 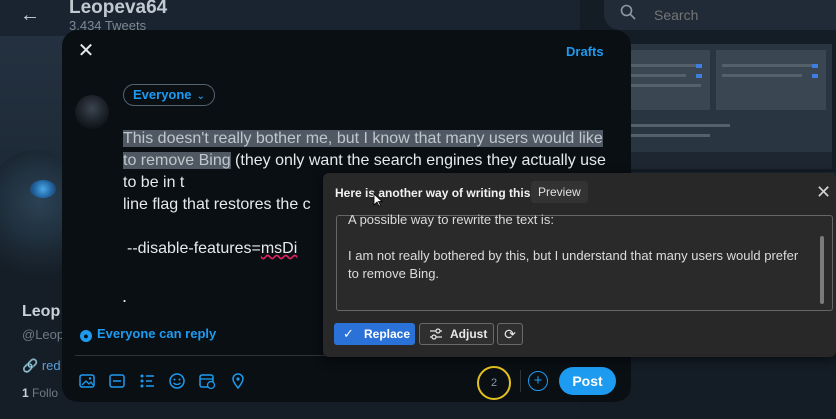 What do you see at coordinates (559, 192) in the screenshot?
I see `preview-tab: Preview` at bounding box center [559, 192].